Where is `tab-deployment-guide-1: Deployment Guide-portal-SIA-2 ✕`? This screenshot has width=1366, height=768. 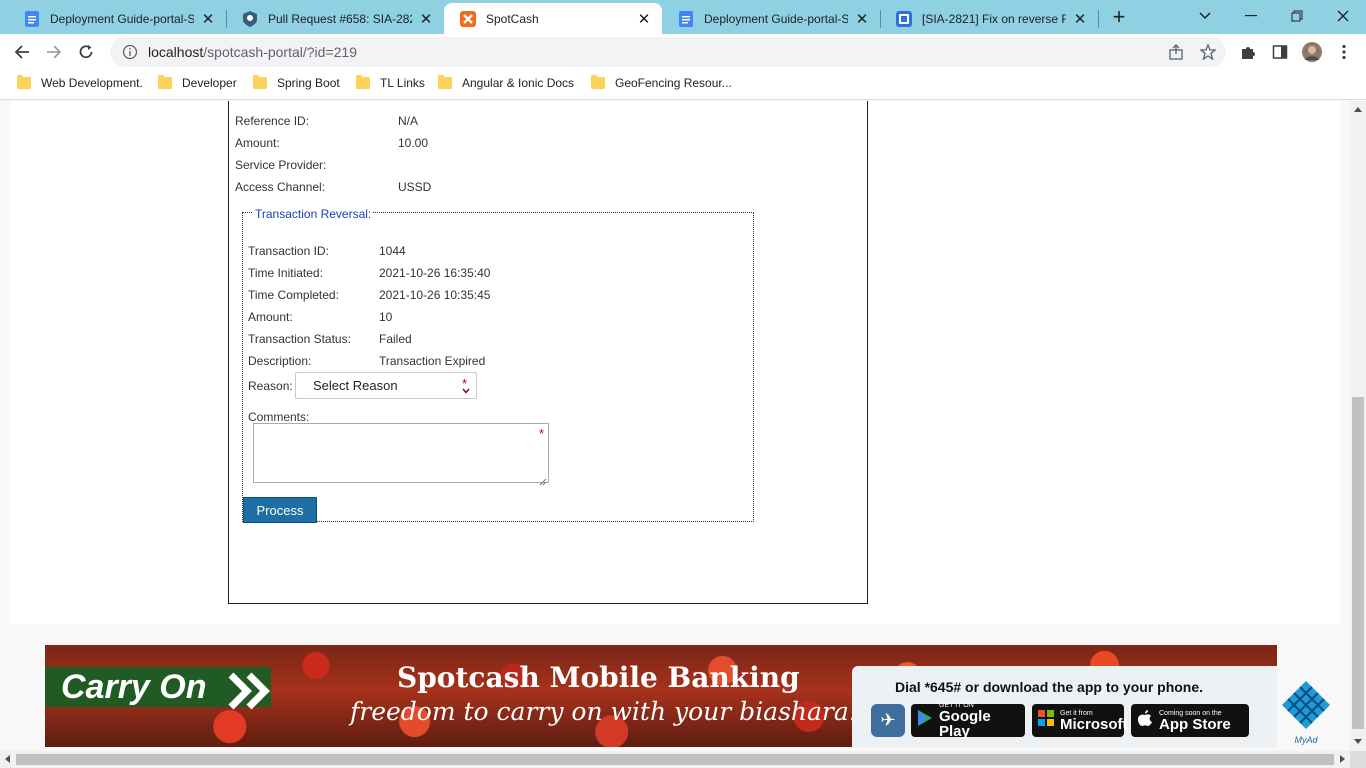
tab-deployment-guide-1: Deployment Guide-portal-SIA-2 ✕ is located at coordinates (117, 18).